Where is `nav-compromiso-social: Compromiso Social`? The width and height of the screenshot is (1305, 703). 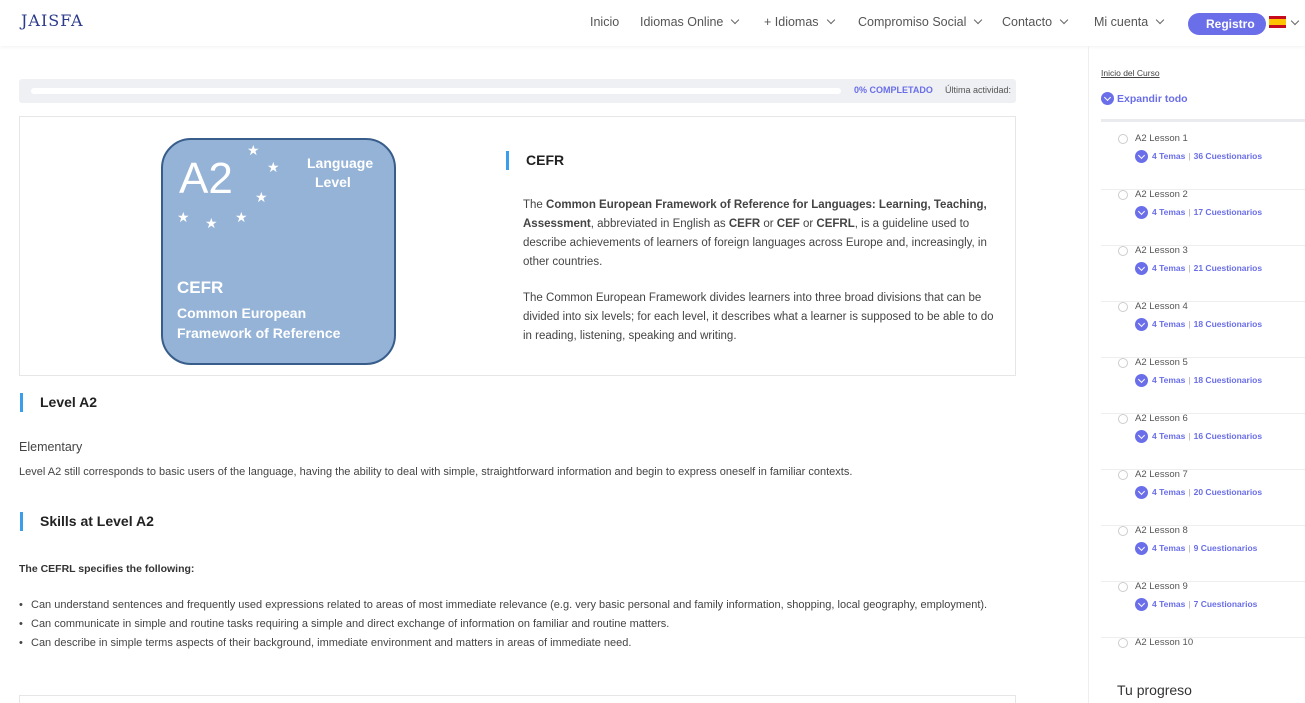
nav-compromiso-social: Compromiso Social is located at coordinates (920, 22).